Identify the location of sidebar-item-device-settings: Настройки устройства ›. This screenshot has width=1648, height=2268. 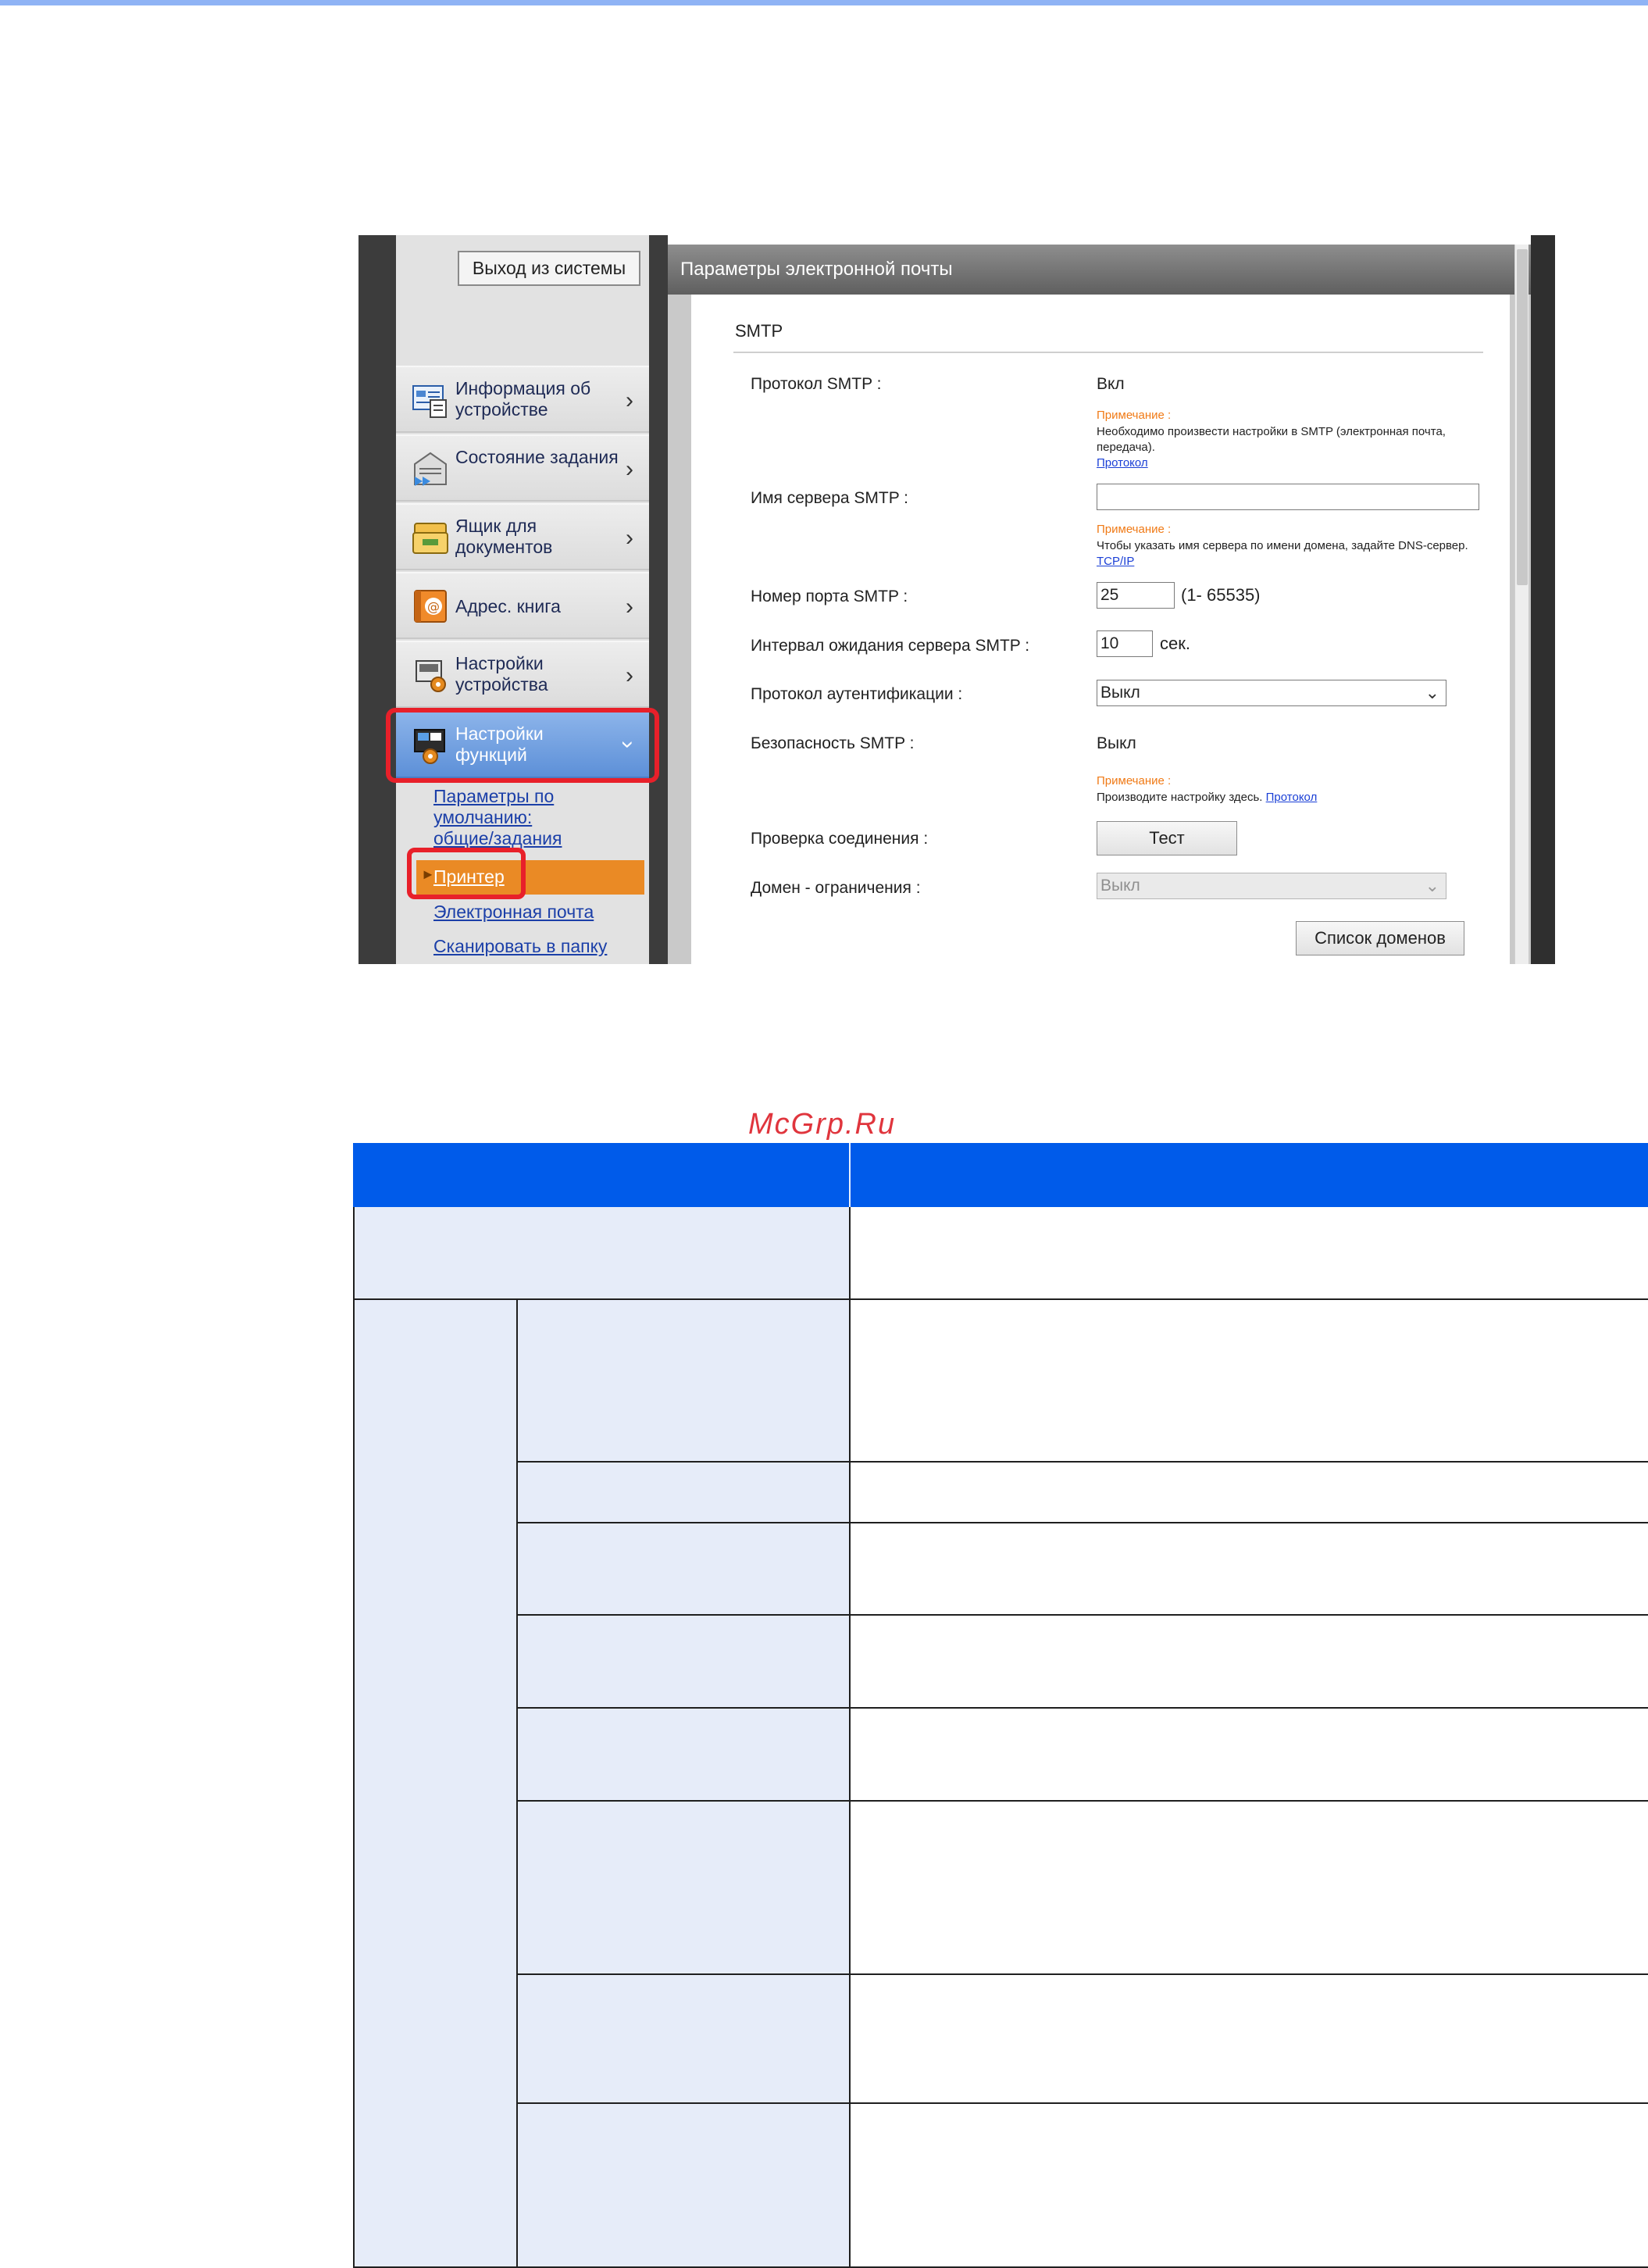
(522, 674).